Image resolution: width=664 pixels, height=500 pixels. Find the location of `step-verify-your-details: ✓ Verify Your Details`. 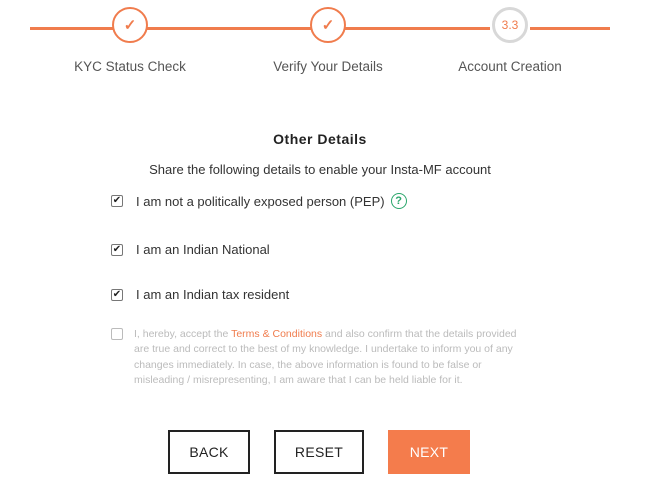

step-verify-your-details: ✓ Verify Your Details is located at coordinates (328, 40).